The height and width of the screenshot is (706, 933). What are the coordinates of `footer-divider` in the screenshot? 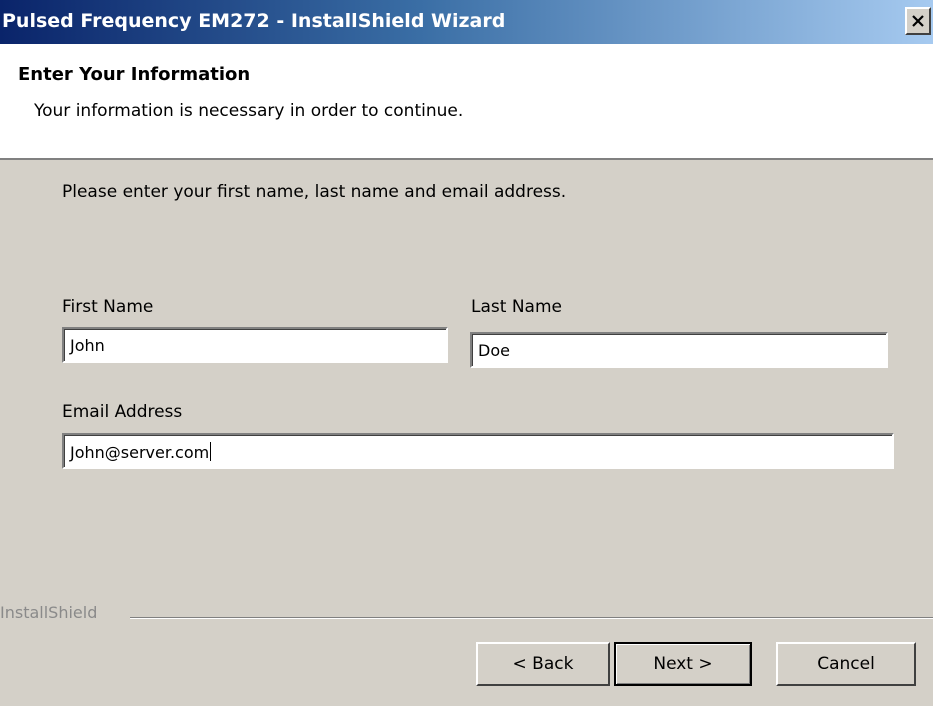 It's located at (531, 618).